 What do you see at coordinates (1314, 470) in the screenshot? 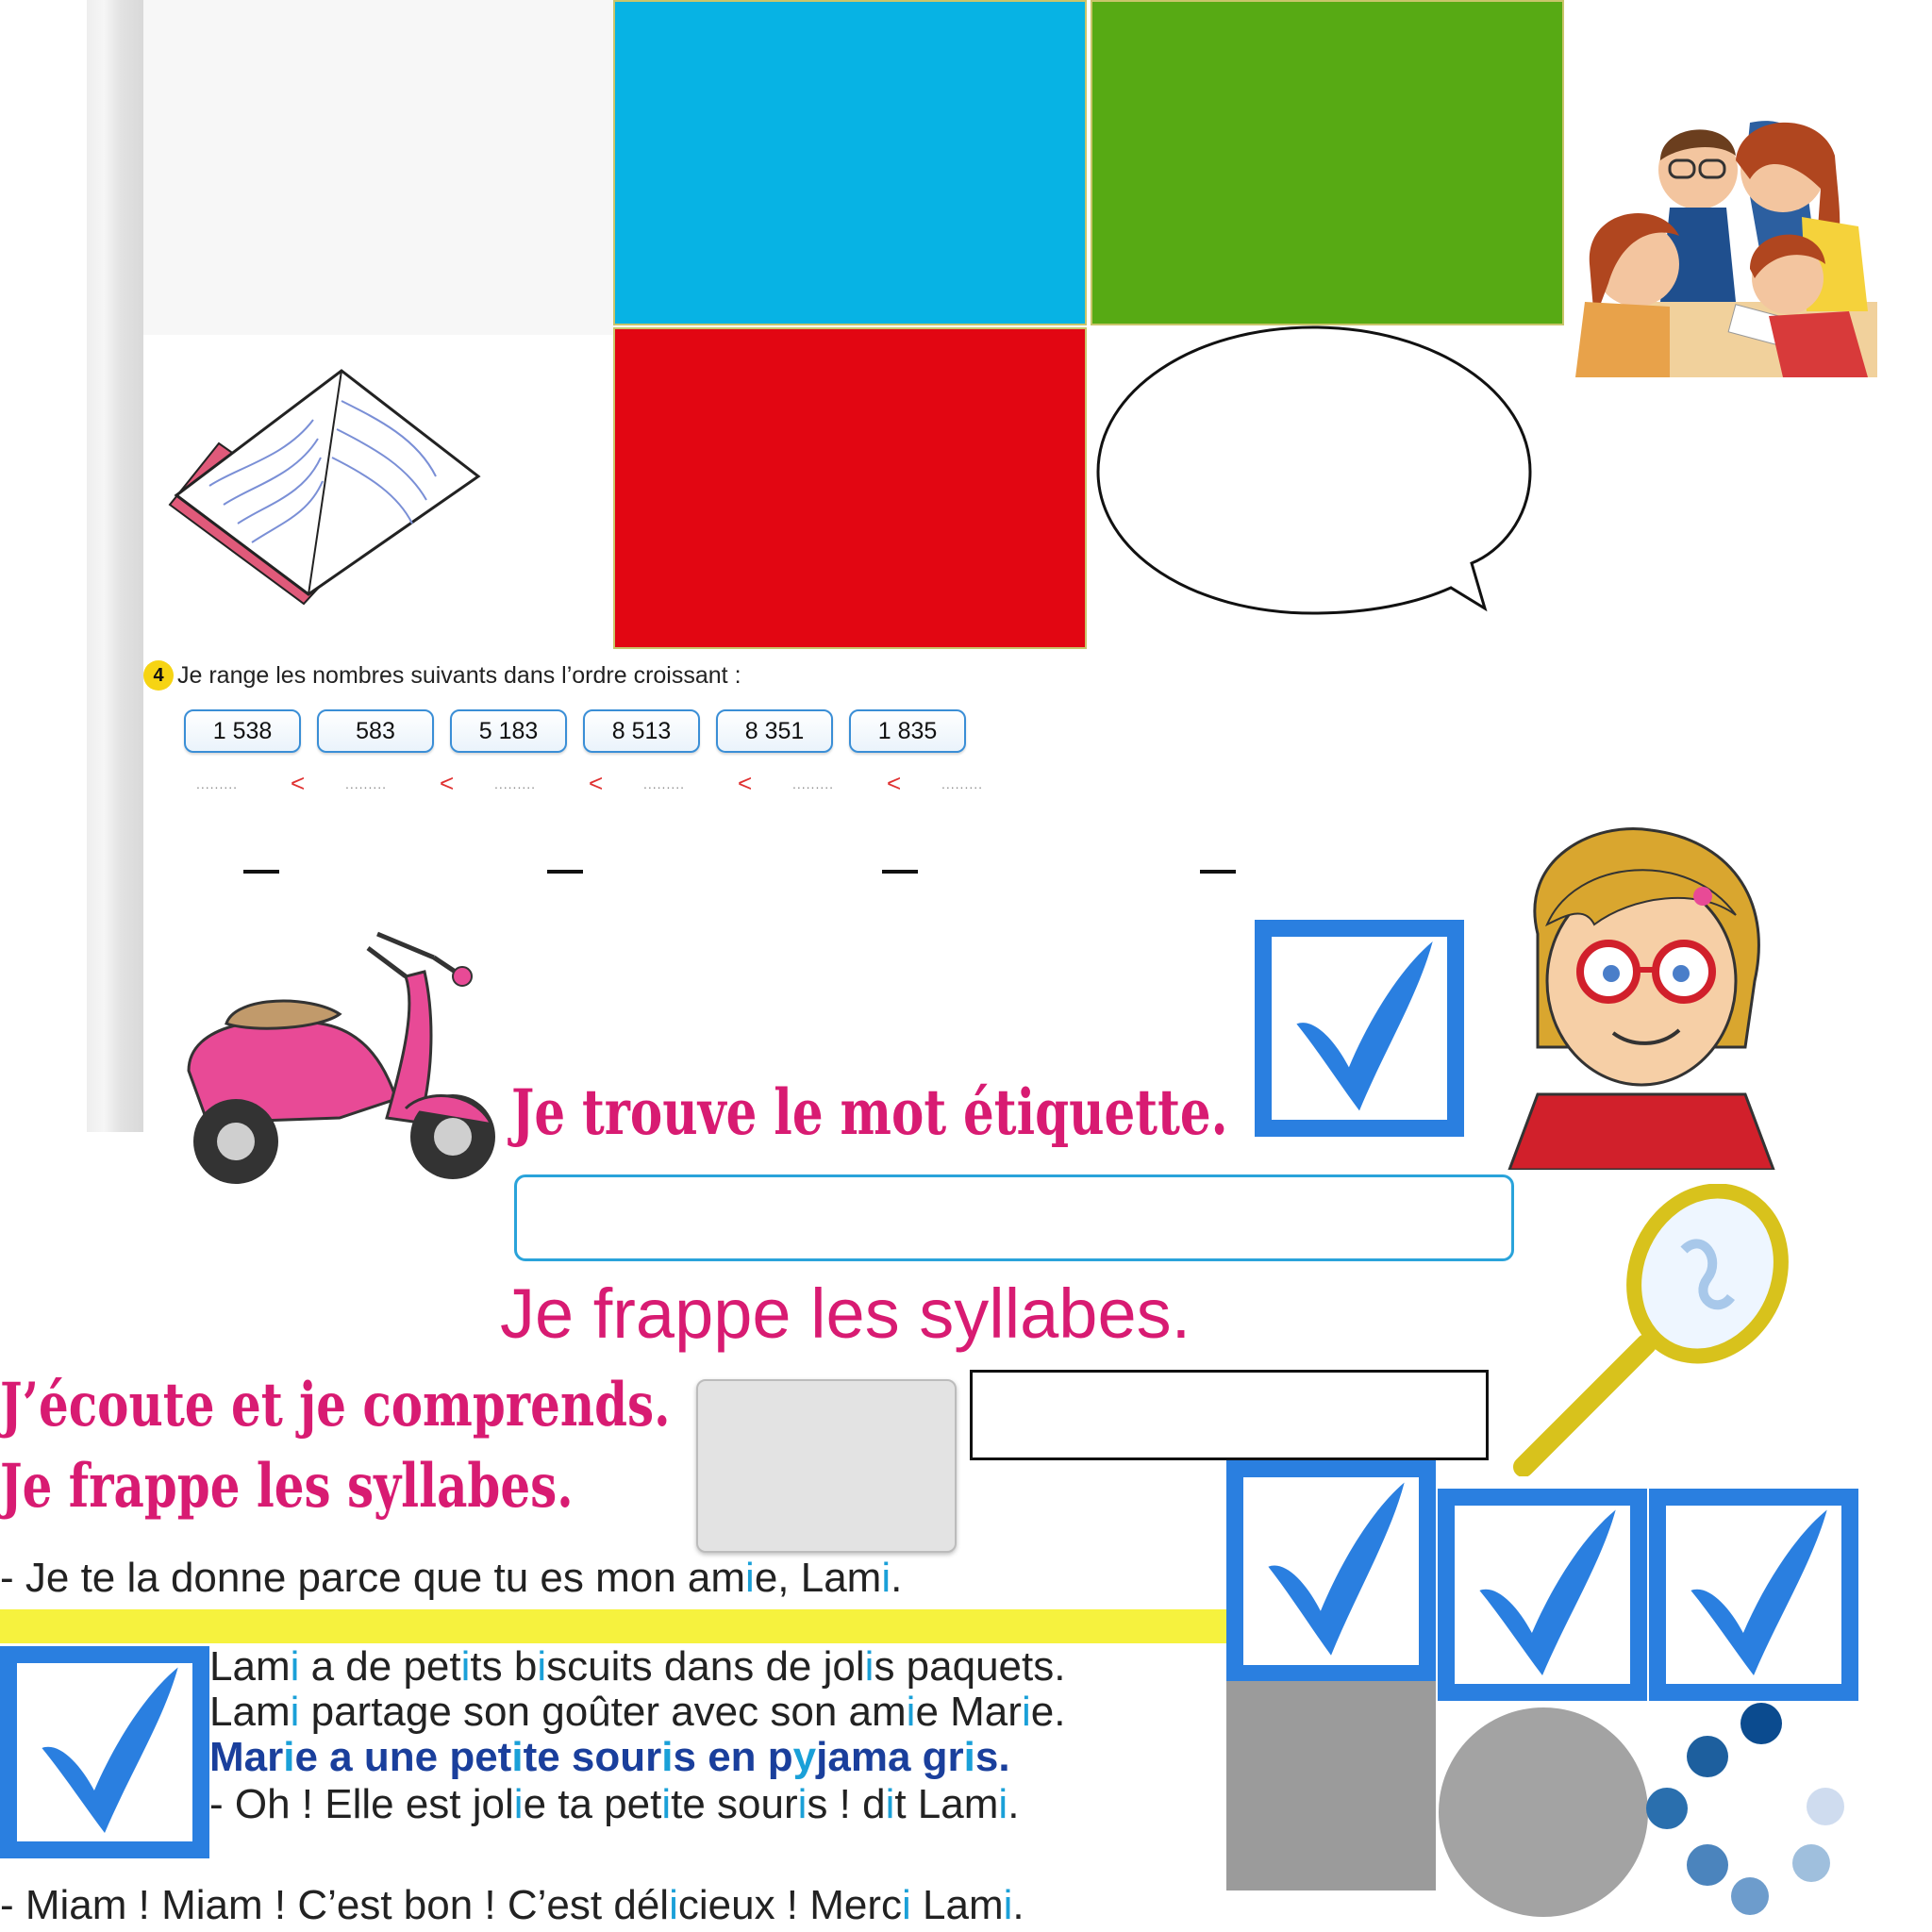
I see `speech-bubble-icon` at bounding box center [1314, 470].